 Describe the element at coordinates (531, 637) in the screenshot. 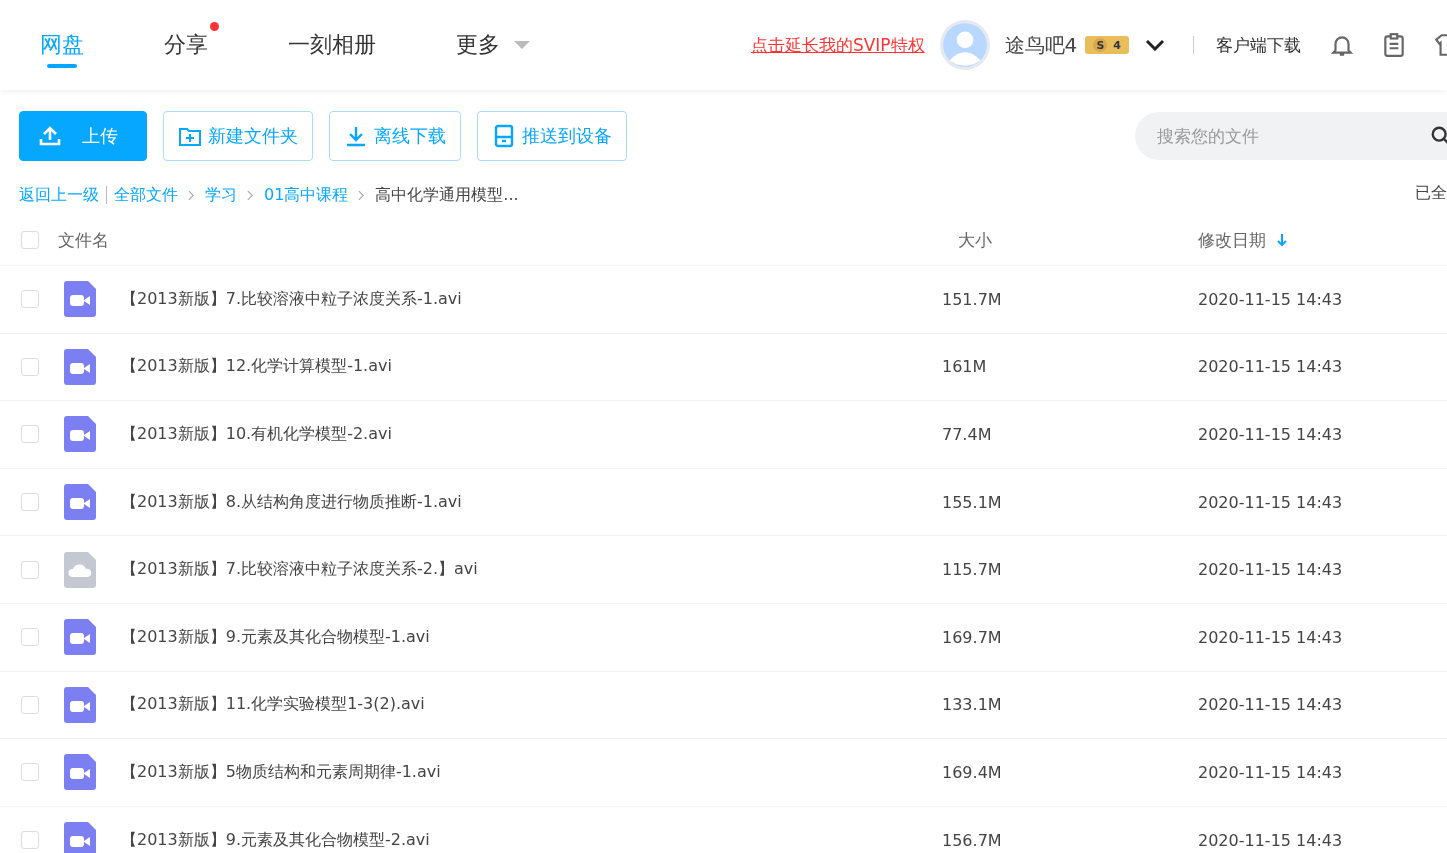

I see `file-name: 【2013新版】9.元素及其化合物模型-1.avi` at that location.